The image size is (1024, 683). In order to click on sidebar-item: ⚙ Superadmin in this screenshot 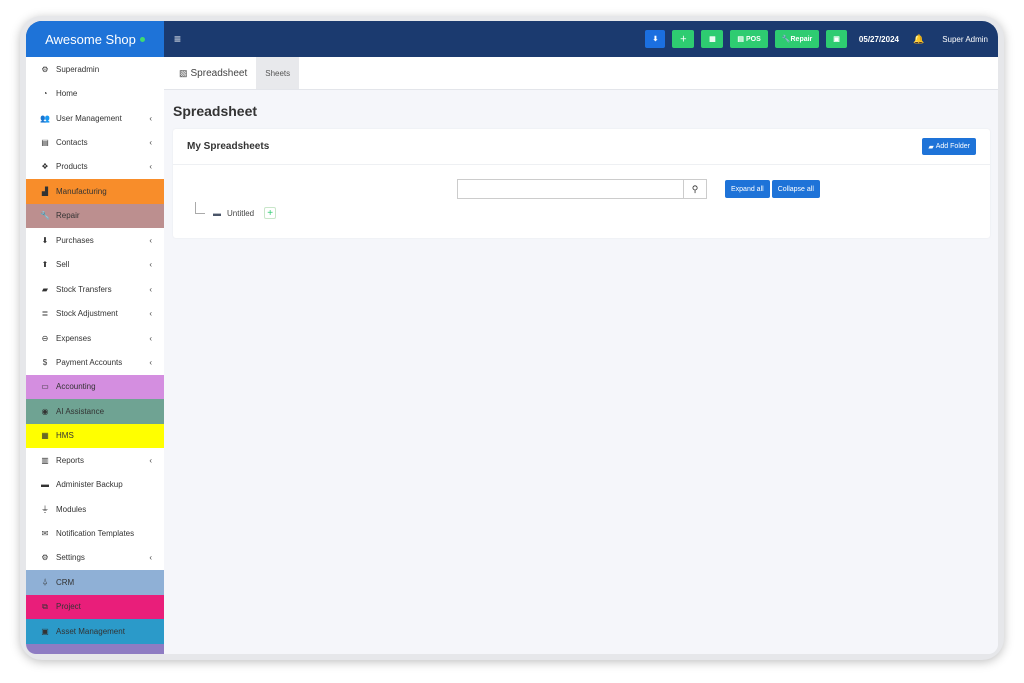, I will do `click(95, 69)`.